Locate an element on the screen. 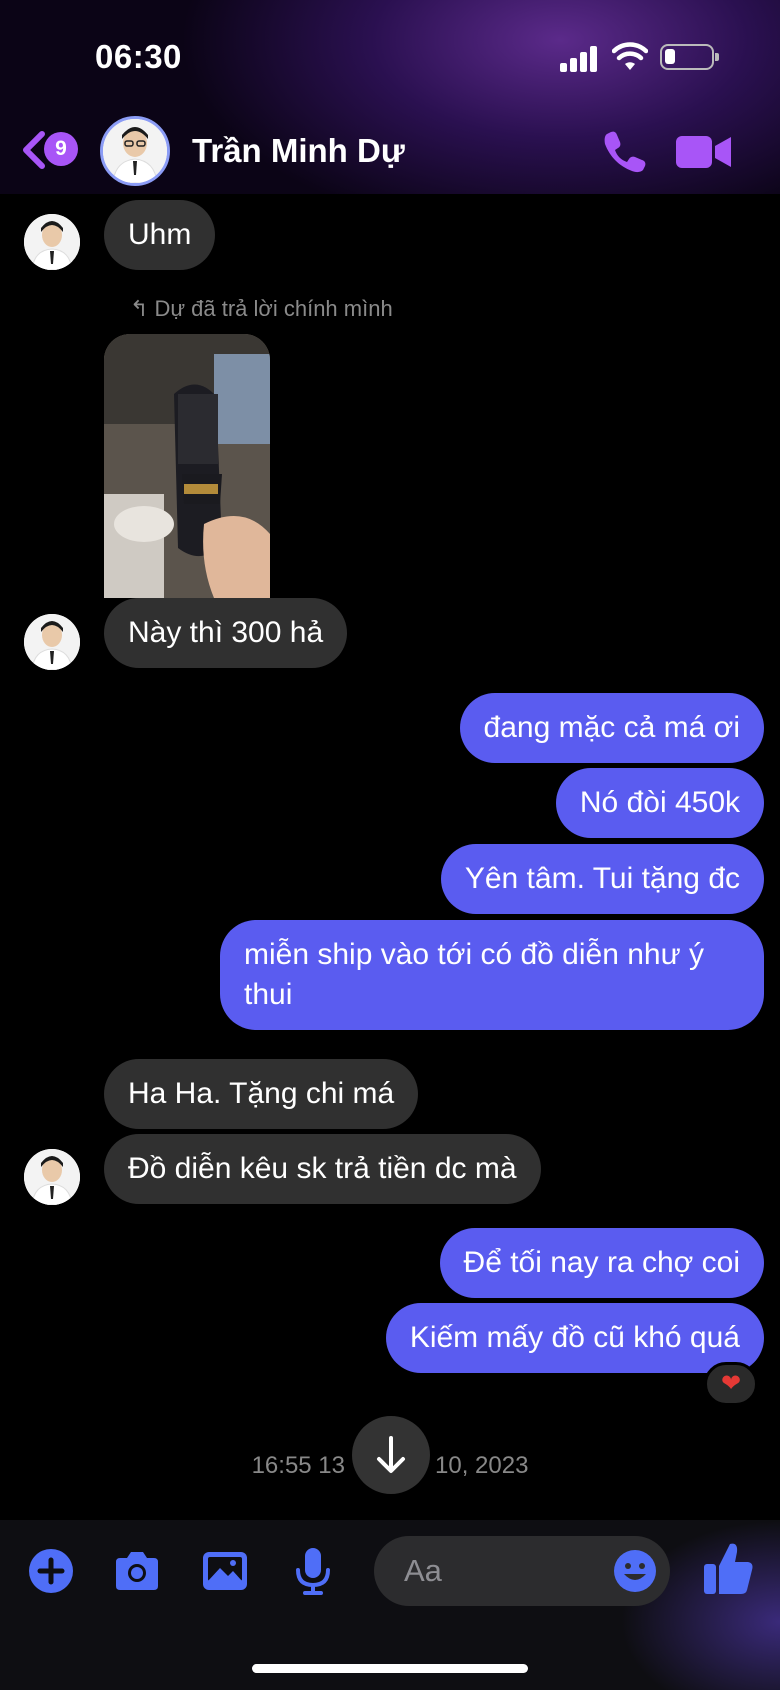  video-icon is located at coordinates (704, 152).